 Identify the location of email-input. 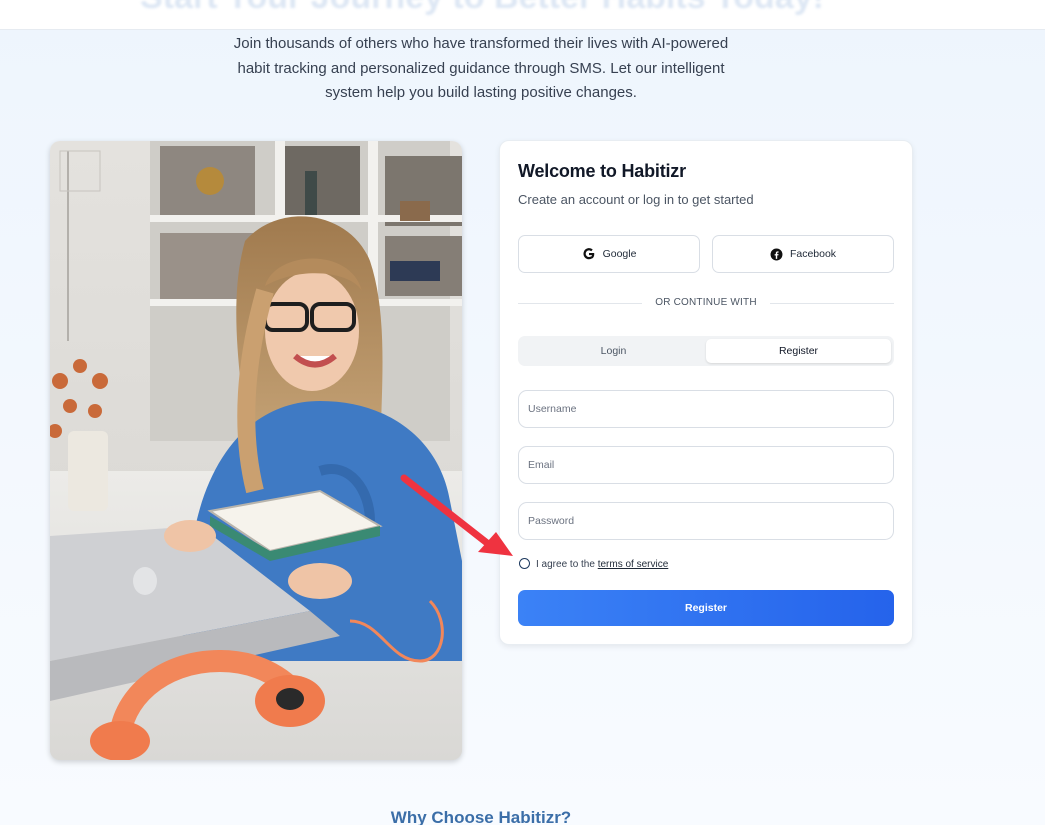
(706, 465).